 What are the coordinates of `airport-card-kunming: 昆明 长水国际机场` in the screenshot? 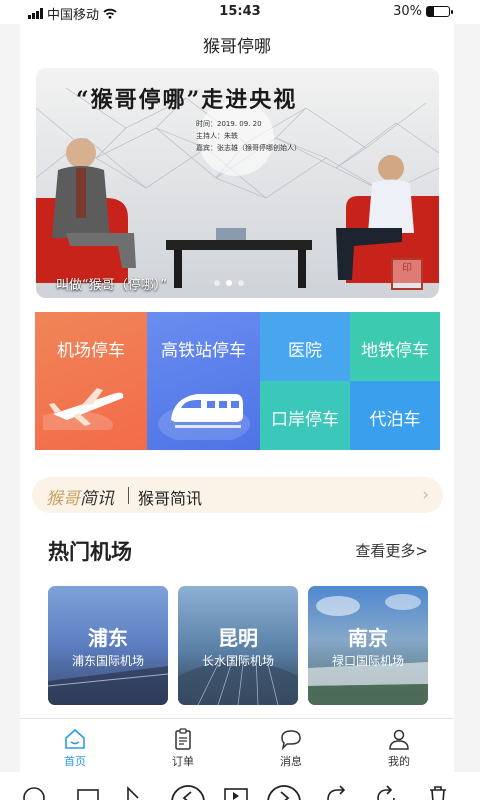 It's located at (238, 645).